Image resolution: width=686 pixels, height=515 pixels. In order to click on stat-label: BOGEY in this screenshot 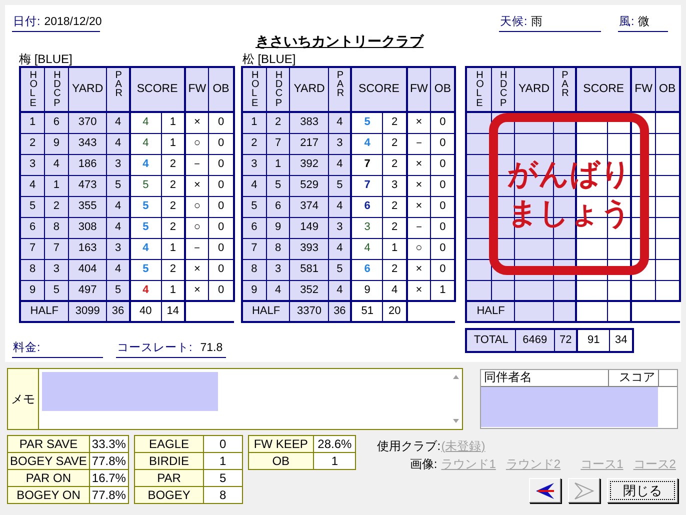, I will do `click(169, 495)`.